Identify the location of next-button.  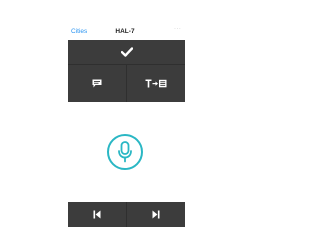
(156, 214).